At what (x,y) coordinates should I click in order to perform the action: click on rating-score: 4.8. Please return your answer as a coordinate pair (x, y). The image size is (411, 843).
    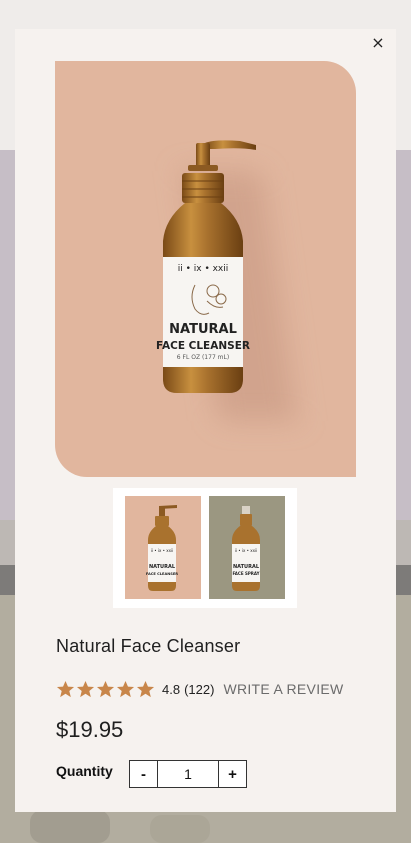
    Looking at the image, I should click on (171, 689).